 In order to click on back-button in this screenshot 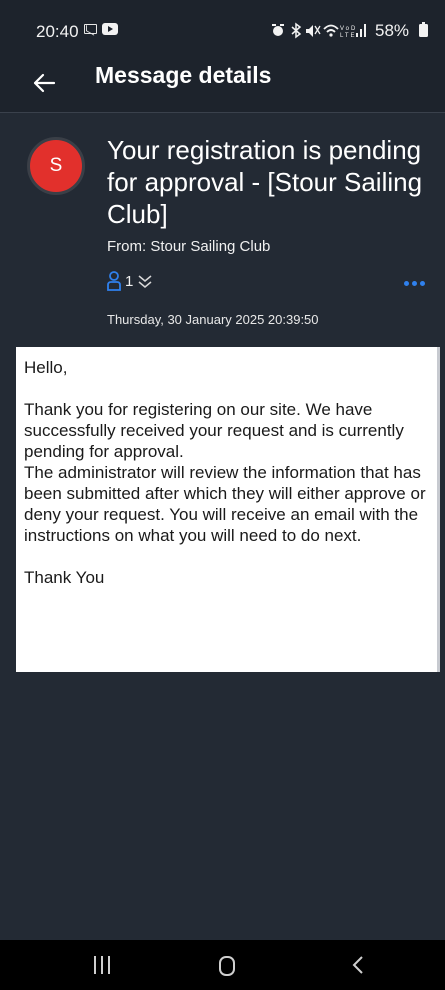, I will do `click(45, 83)`.